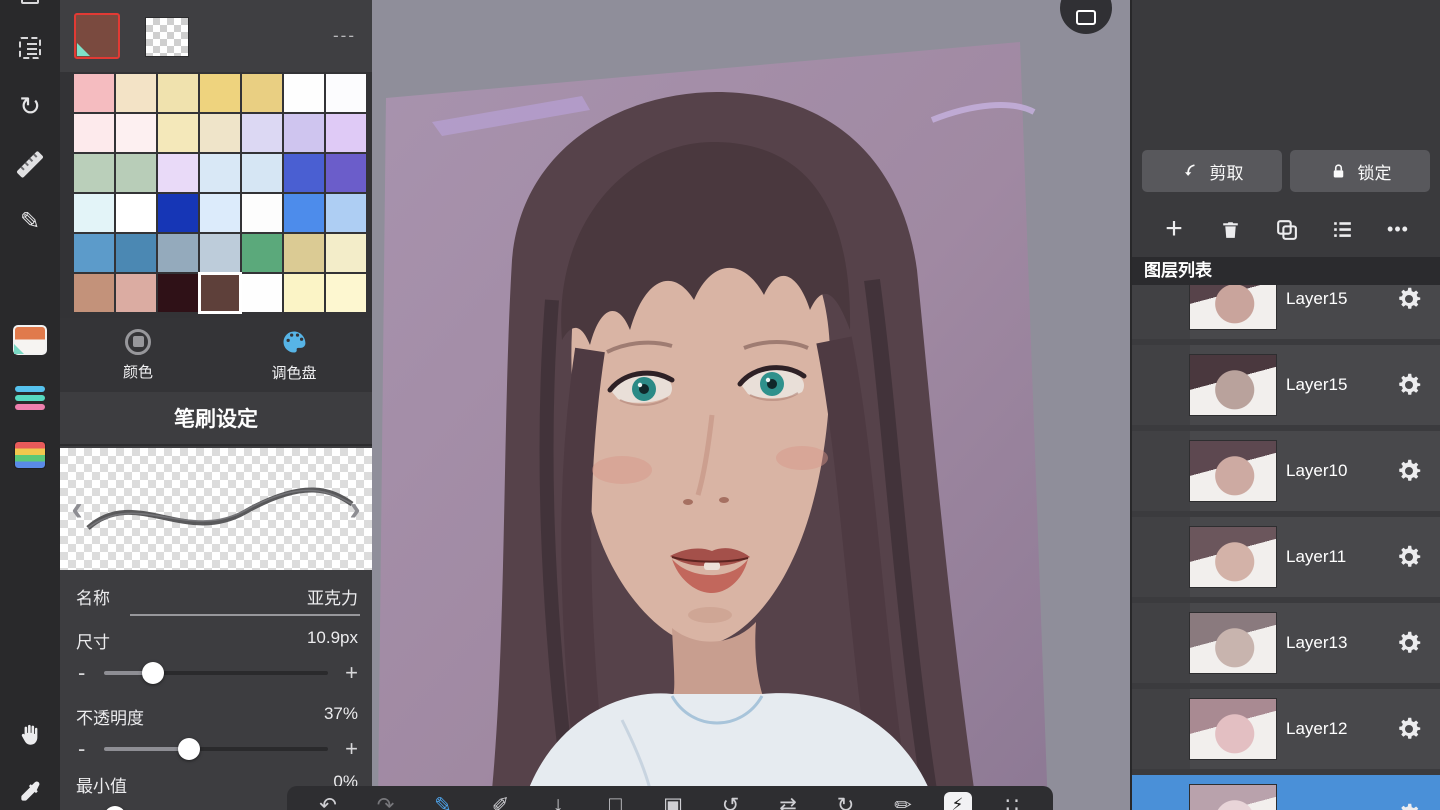 This screenshot has width=1440, height=810. I want to click on minimum-slider-thumb, so click(115, 808).